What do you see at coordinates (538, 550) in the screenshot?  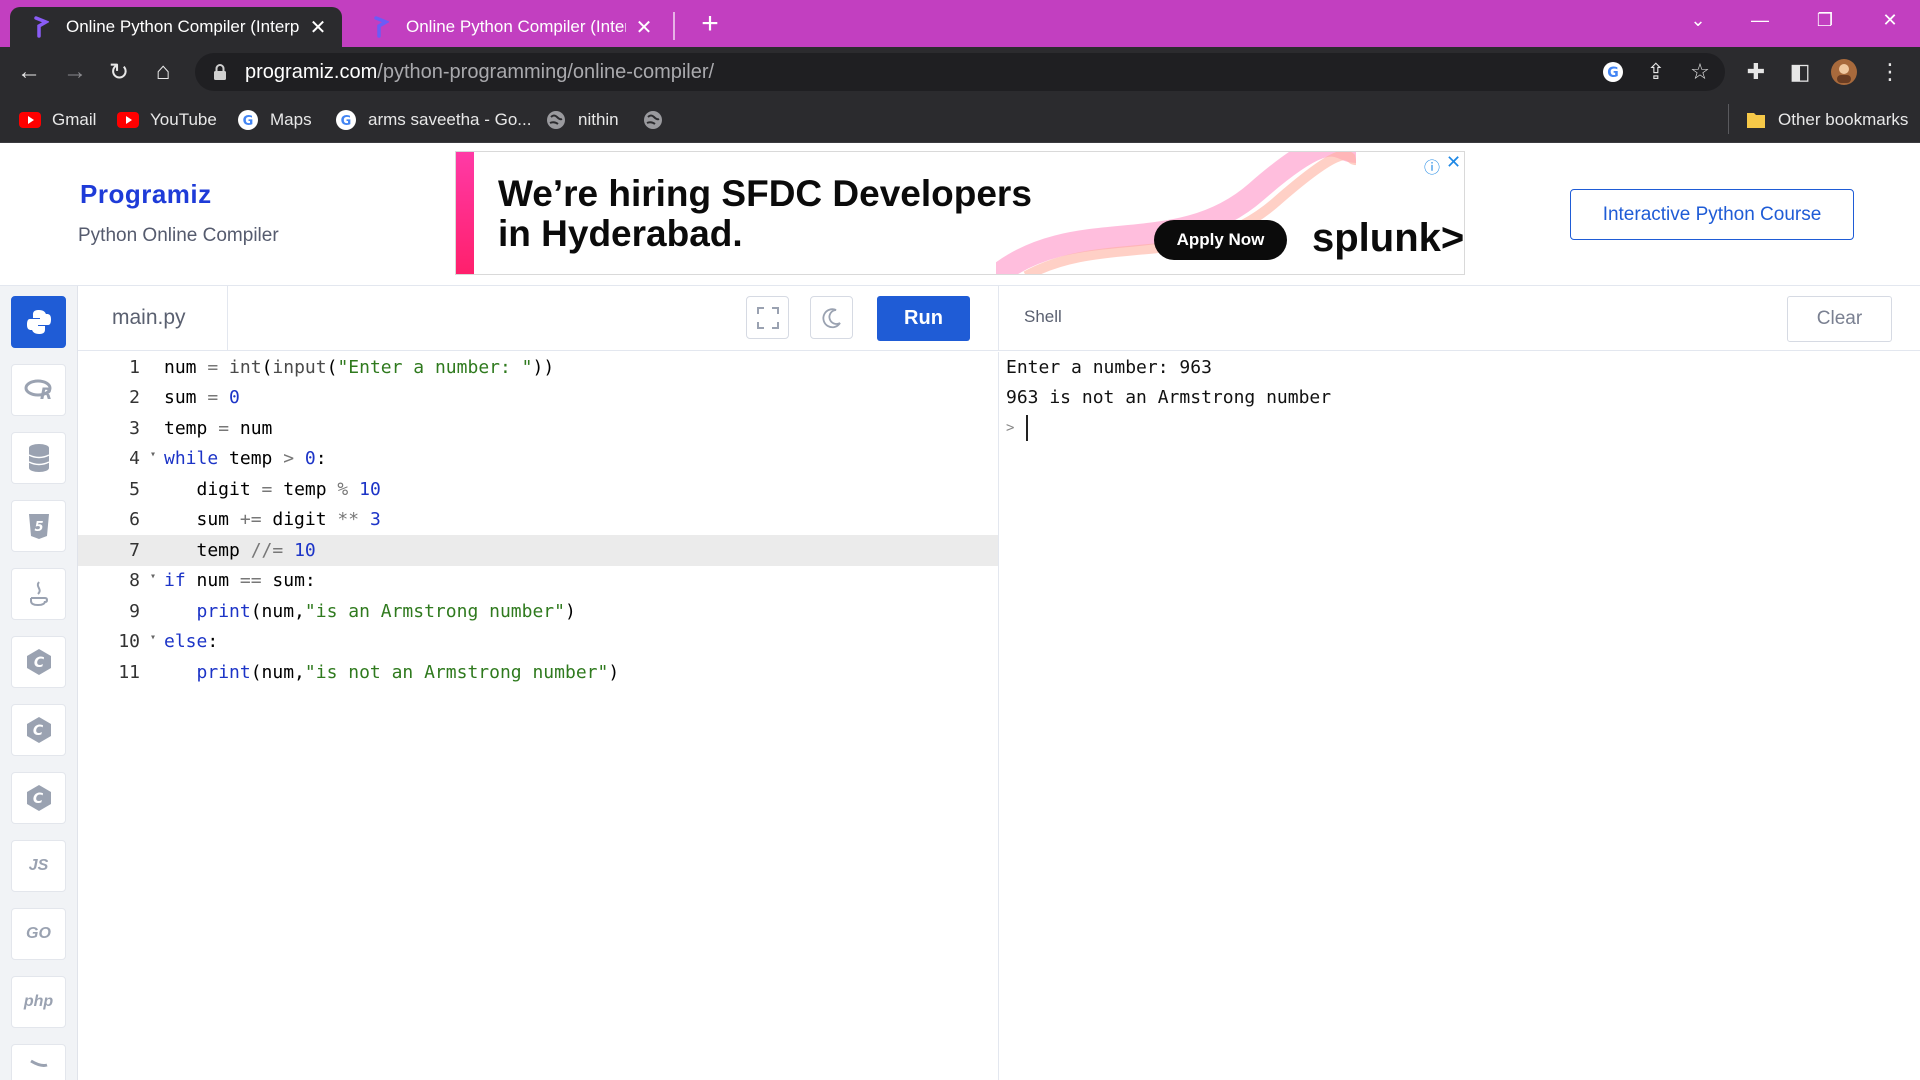 I see `code-line-highlighted: 7 temp //= 10` at bounding box center [538, 550].